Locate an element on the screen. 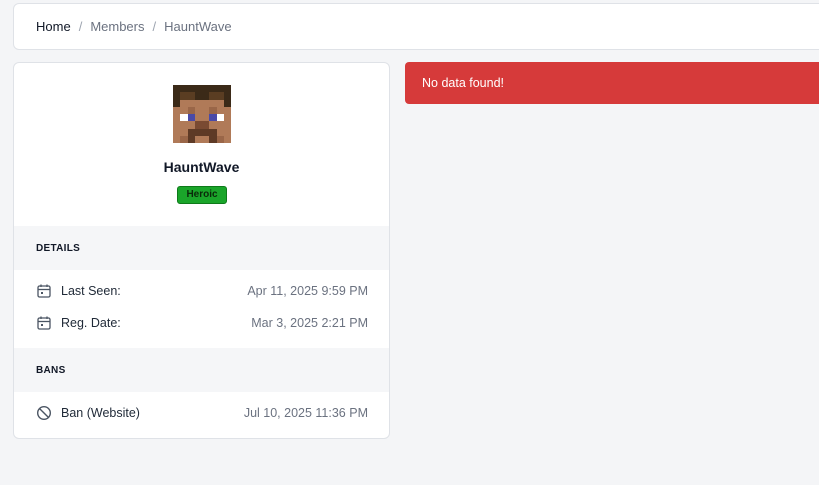 This screenshot has height=485, width=819. alert-message: No data found! is located at coordinates (463, 83).